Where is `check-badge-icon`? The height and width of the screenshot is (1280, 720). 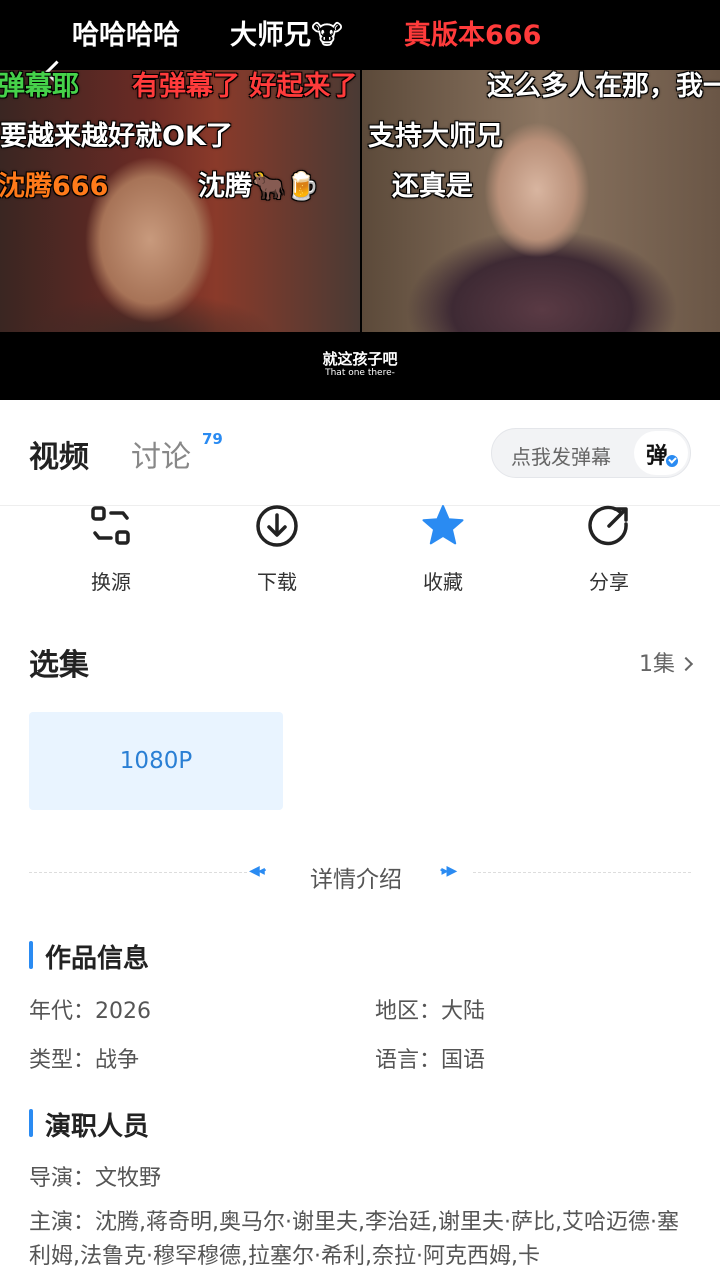
check-badge-icon is located at coordinates (672, 461).